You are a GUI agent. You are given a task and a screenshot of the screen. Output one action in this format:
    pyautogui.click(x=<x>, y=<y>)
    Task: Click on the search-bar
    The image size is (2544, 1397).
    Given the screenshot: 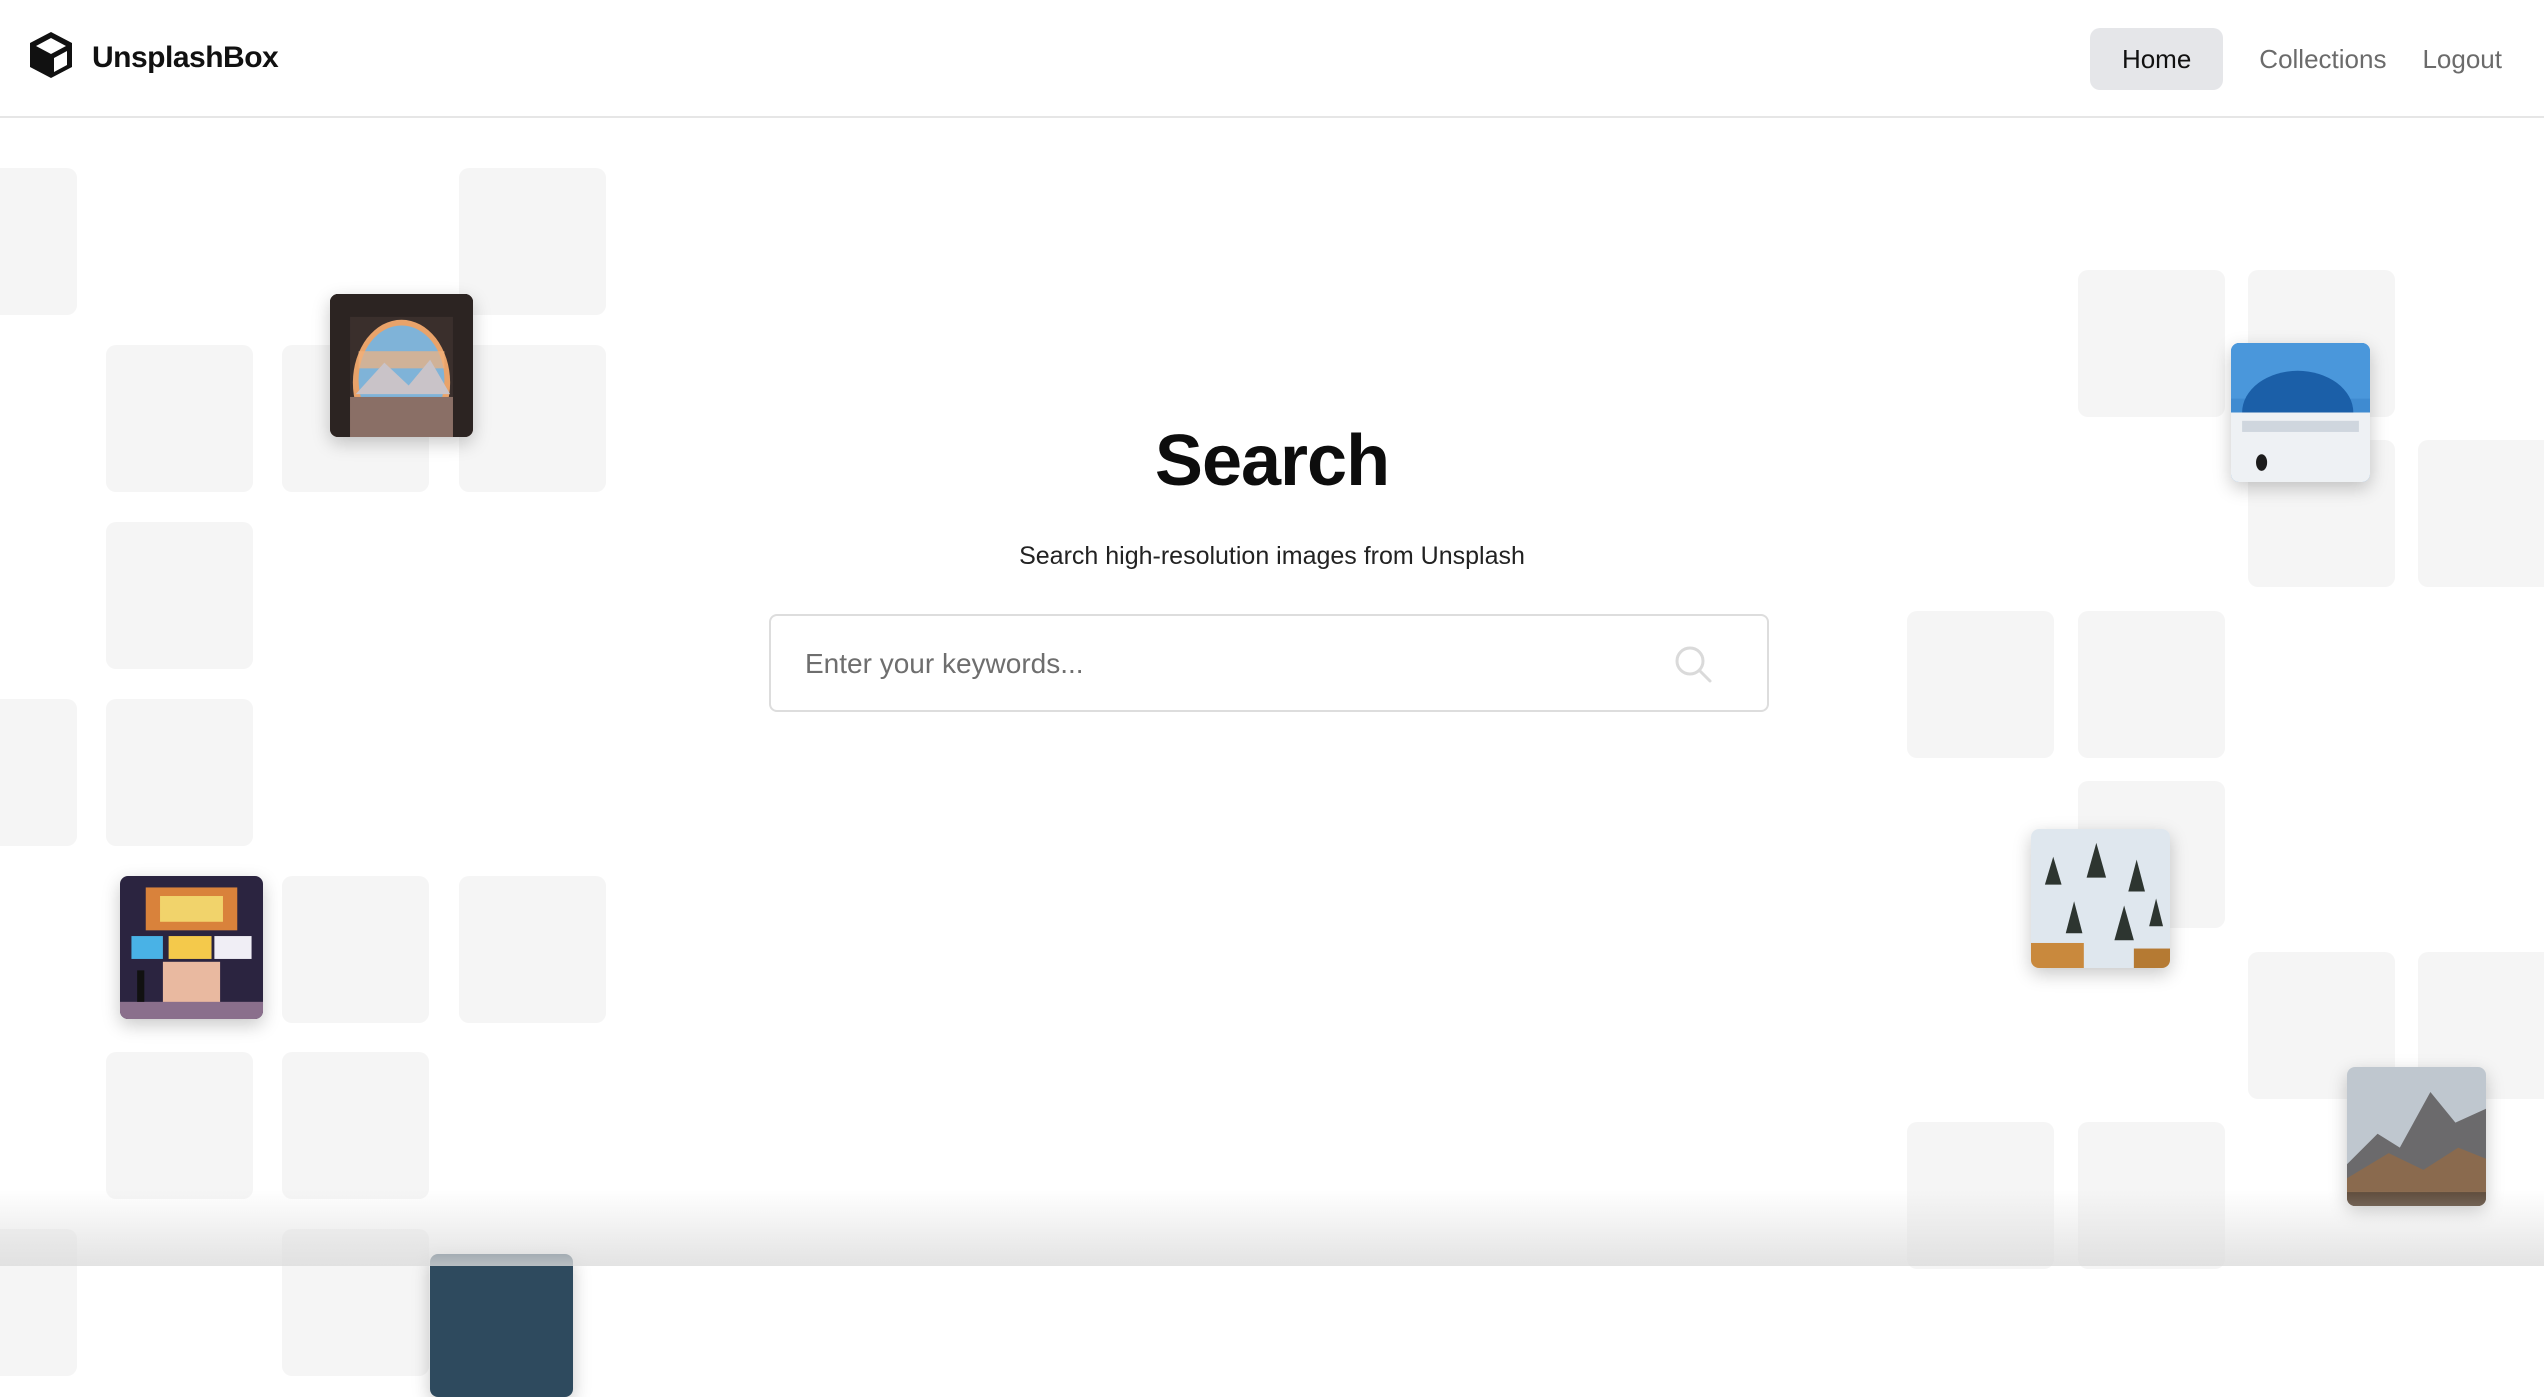 What is the action you would take?
    pyautogui.click(x=1269, y=663)
    